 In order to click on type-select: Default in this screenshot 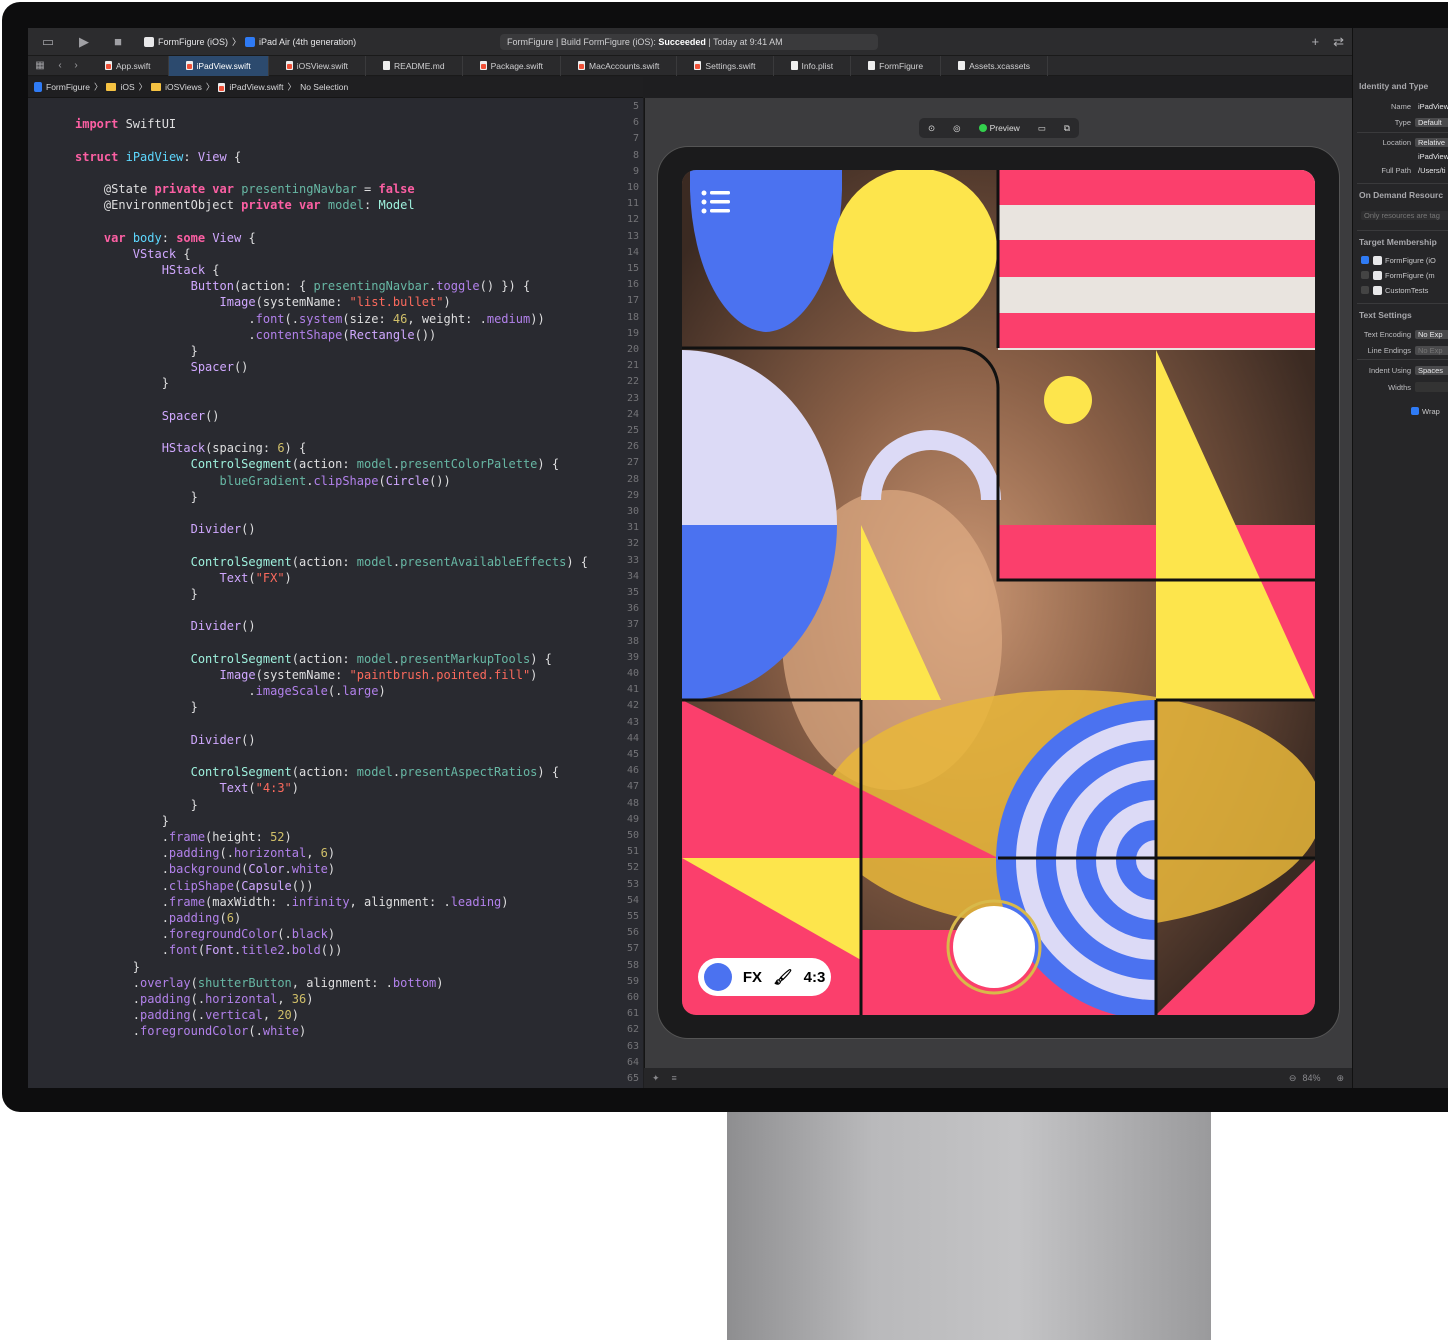, I will do `click(1431, 122)`.